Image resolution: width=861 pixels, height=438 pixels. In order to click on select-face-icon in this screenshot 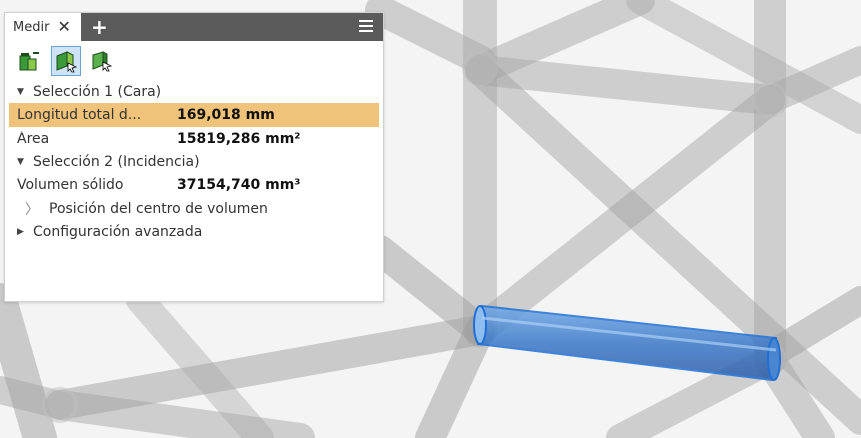, I will do `click(67, 62)`.